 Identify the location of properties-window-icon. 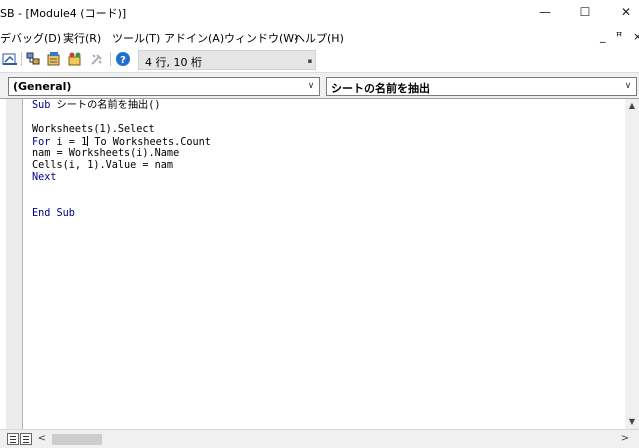
(54, 59).